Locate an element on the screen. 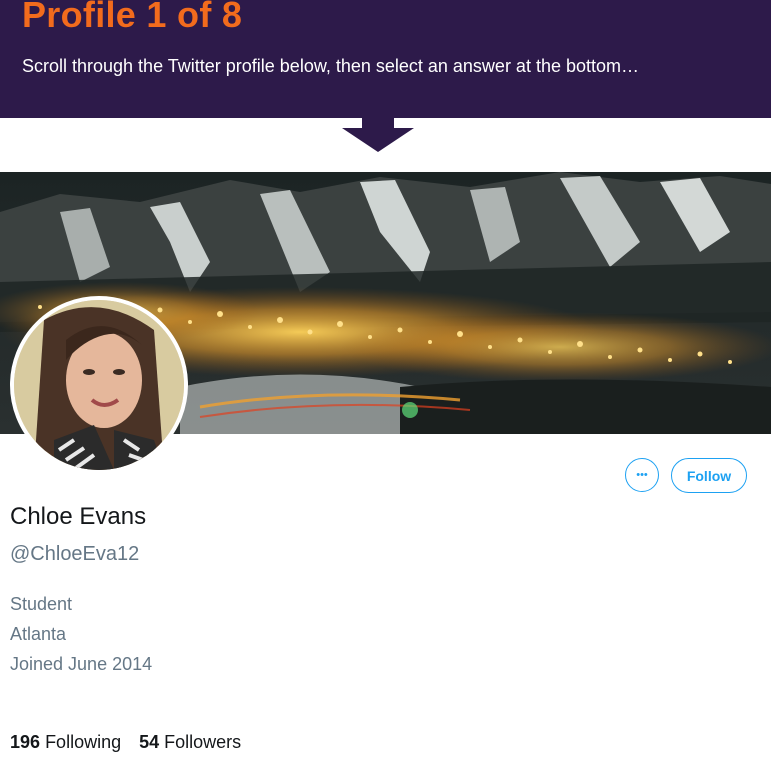 This screenshot has width=771, height=759. following-label: Following is located at coordinates (83, 742).